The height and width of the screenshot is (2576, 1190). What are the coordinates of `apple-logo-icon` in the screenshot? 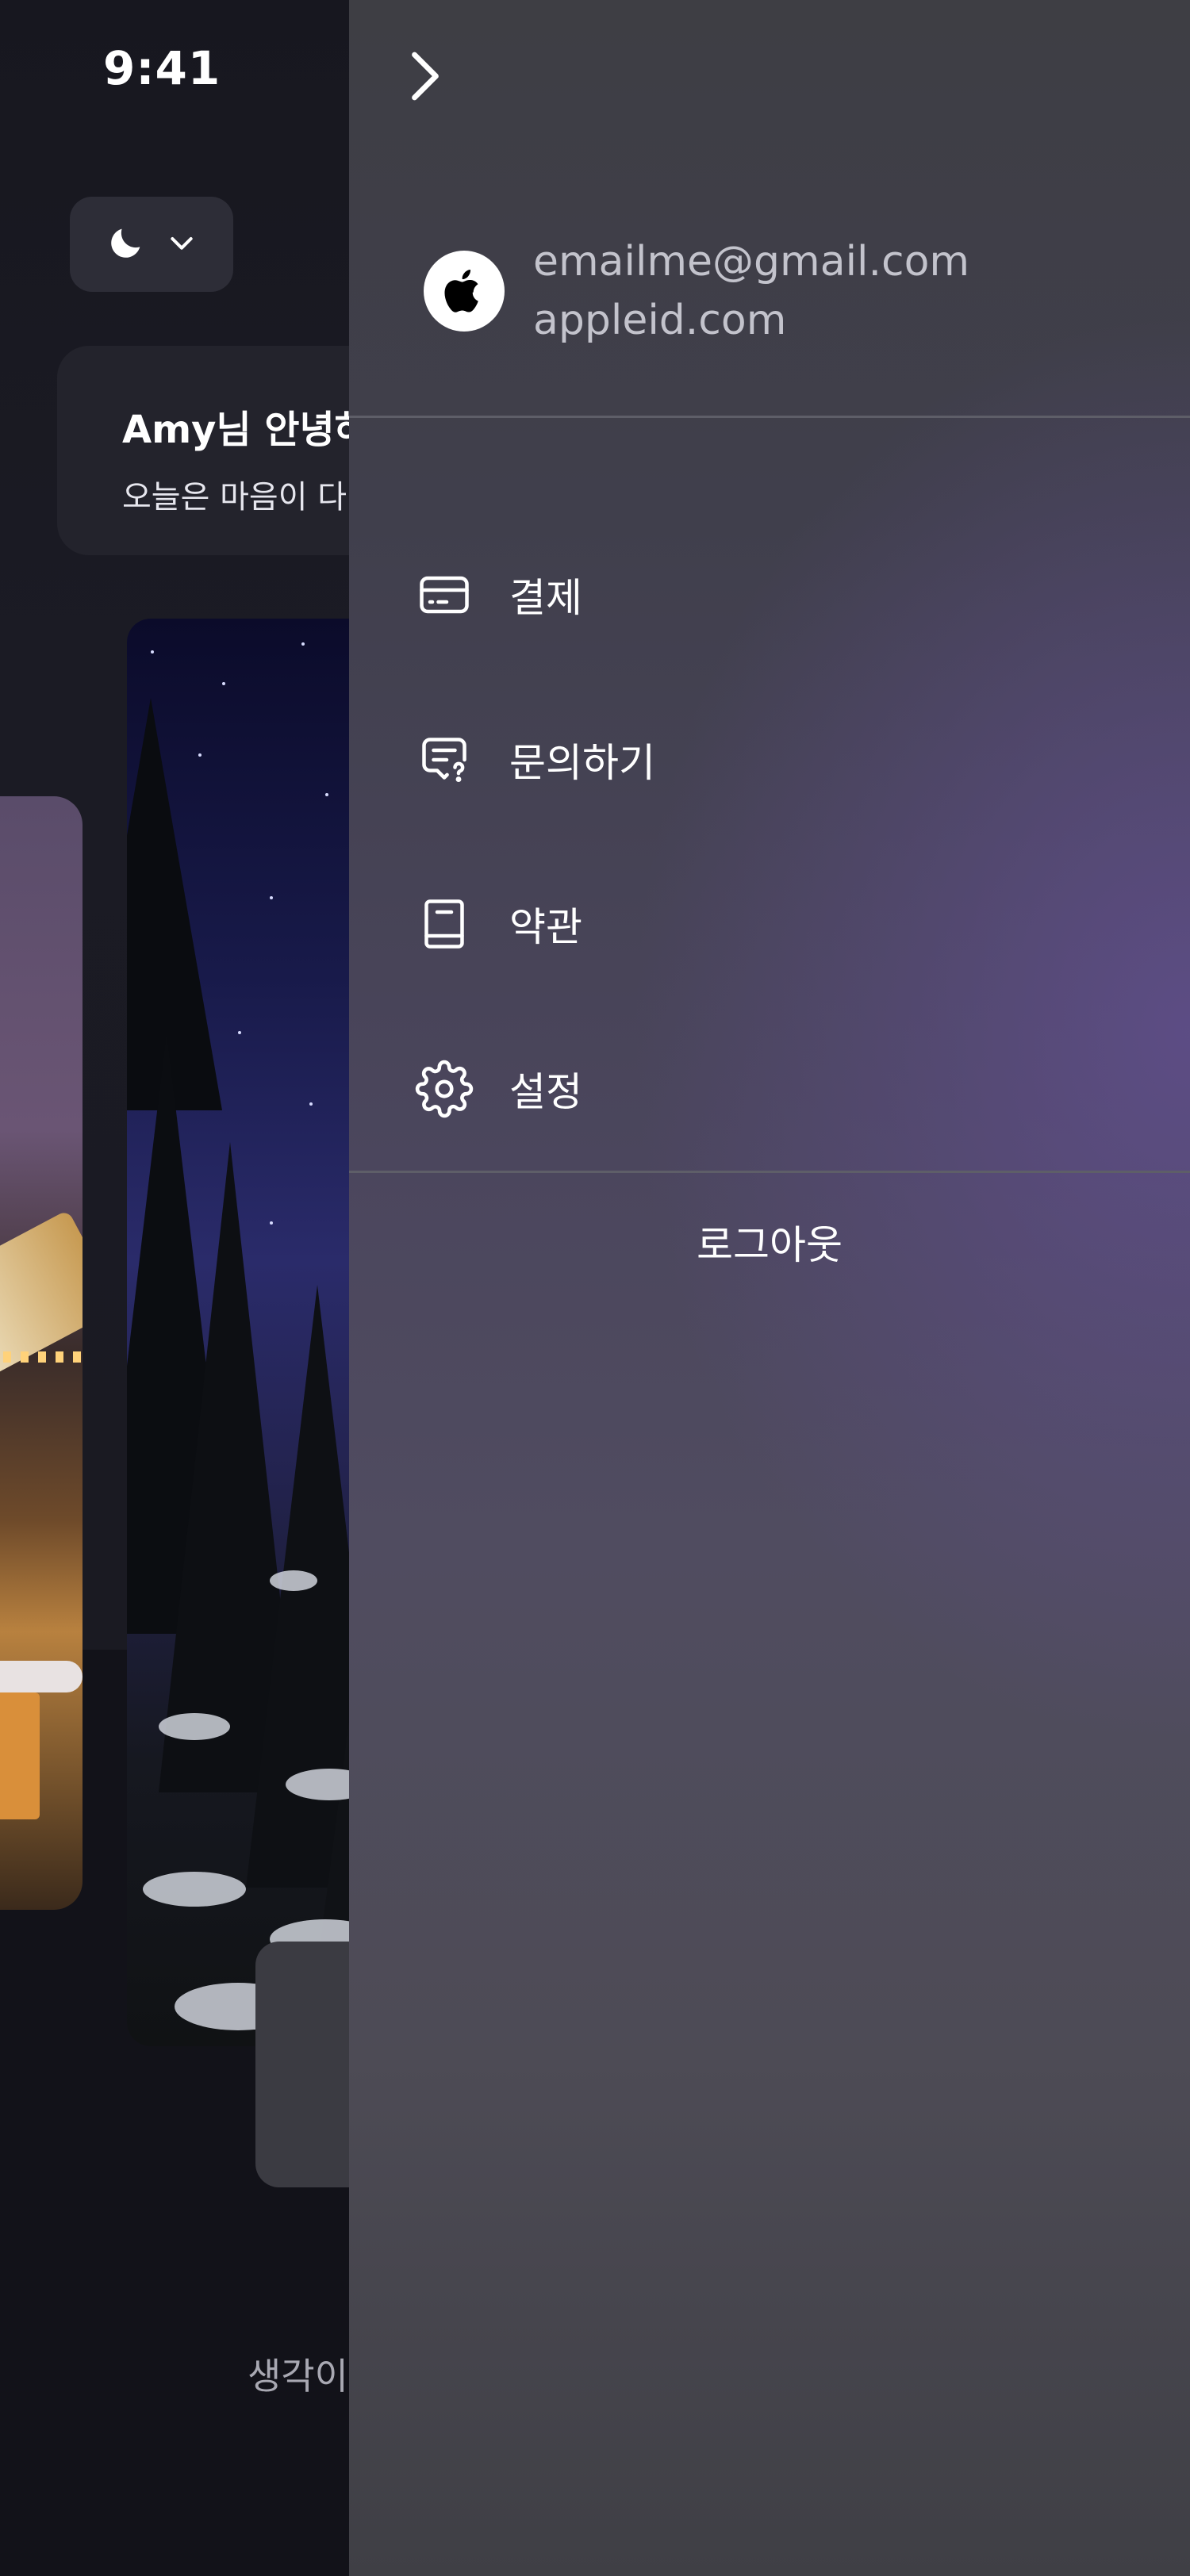 It's located at (464, 291).